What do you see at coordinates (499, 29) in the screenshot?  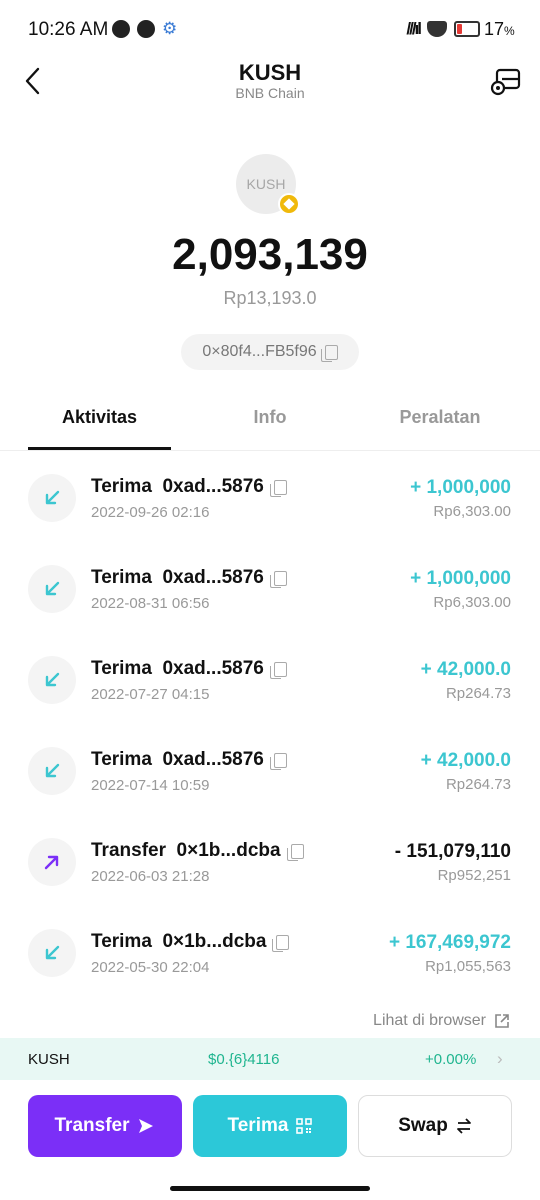 I see `battery-percent: 17%` at bounding box center [499, 29].